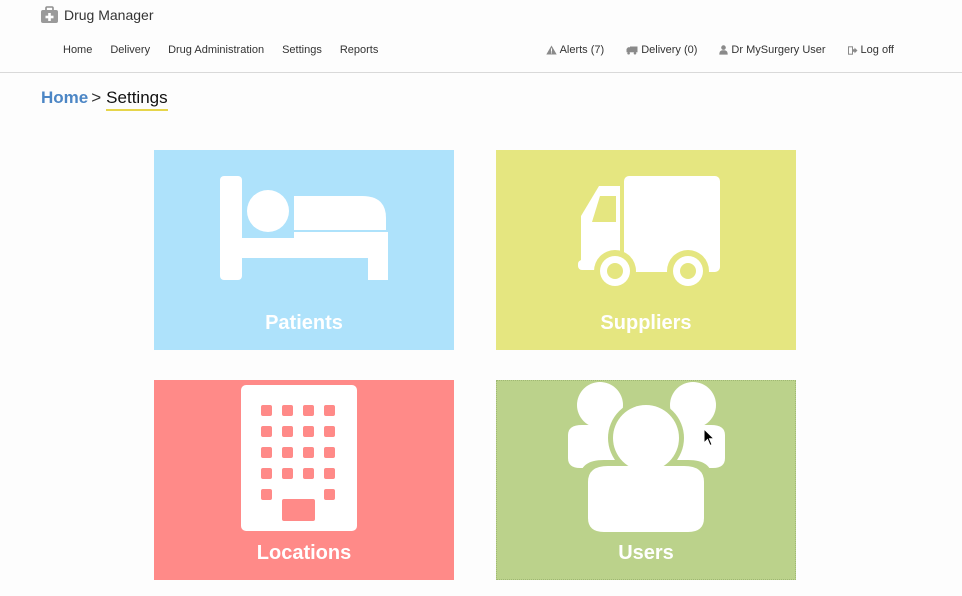 This screenshot has width=962, height=596. What do you see at coordinates (104, 99) in the screenshot?
I see `breadcrumb: Home > Settings` at bounding box center [104, 99].